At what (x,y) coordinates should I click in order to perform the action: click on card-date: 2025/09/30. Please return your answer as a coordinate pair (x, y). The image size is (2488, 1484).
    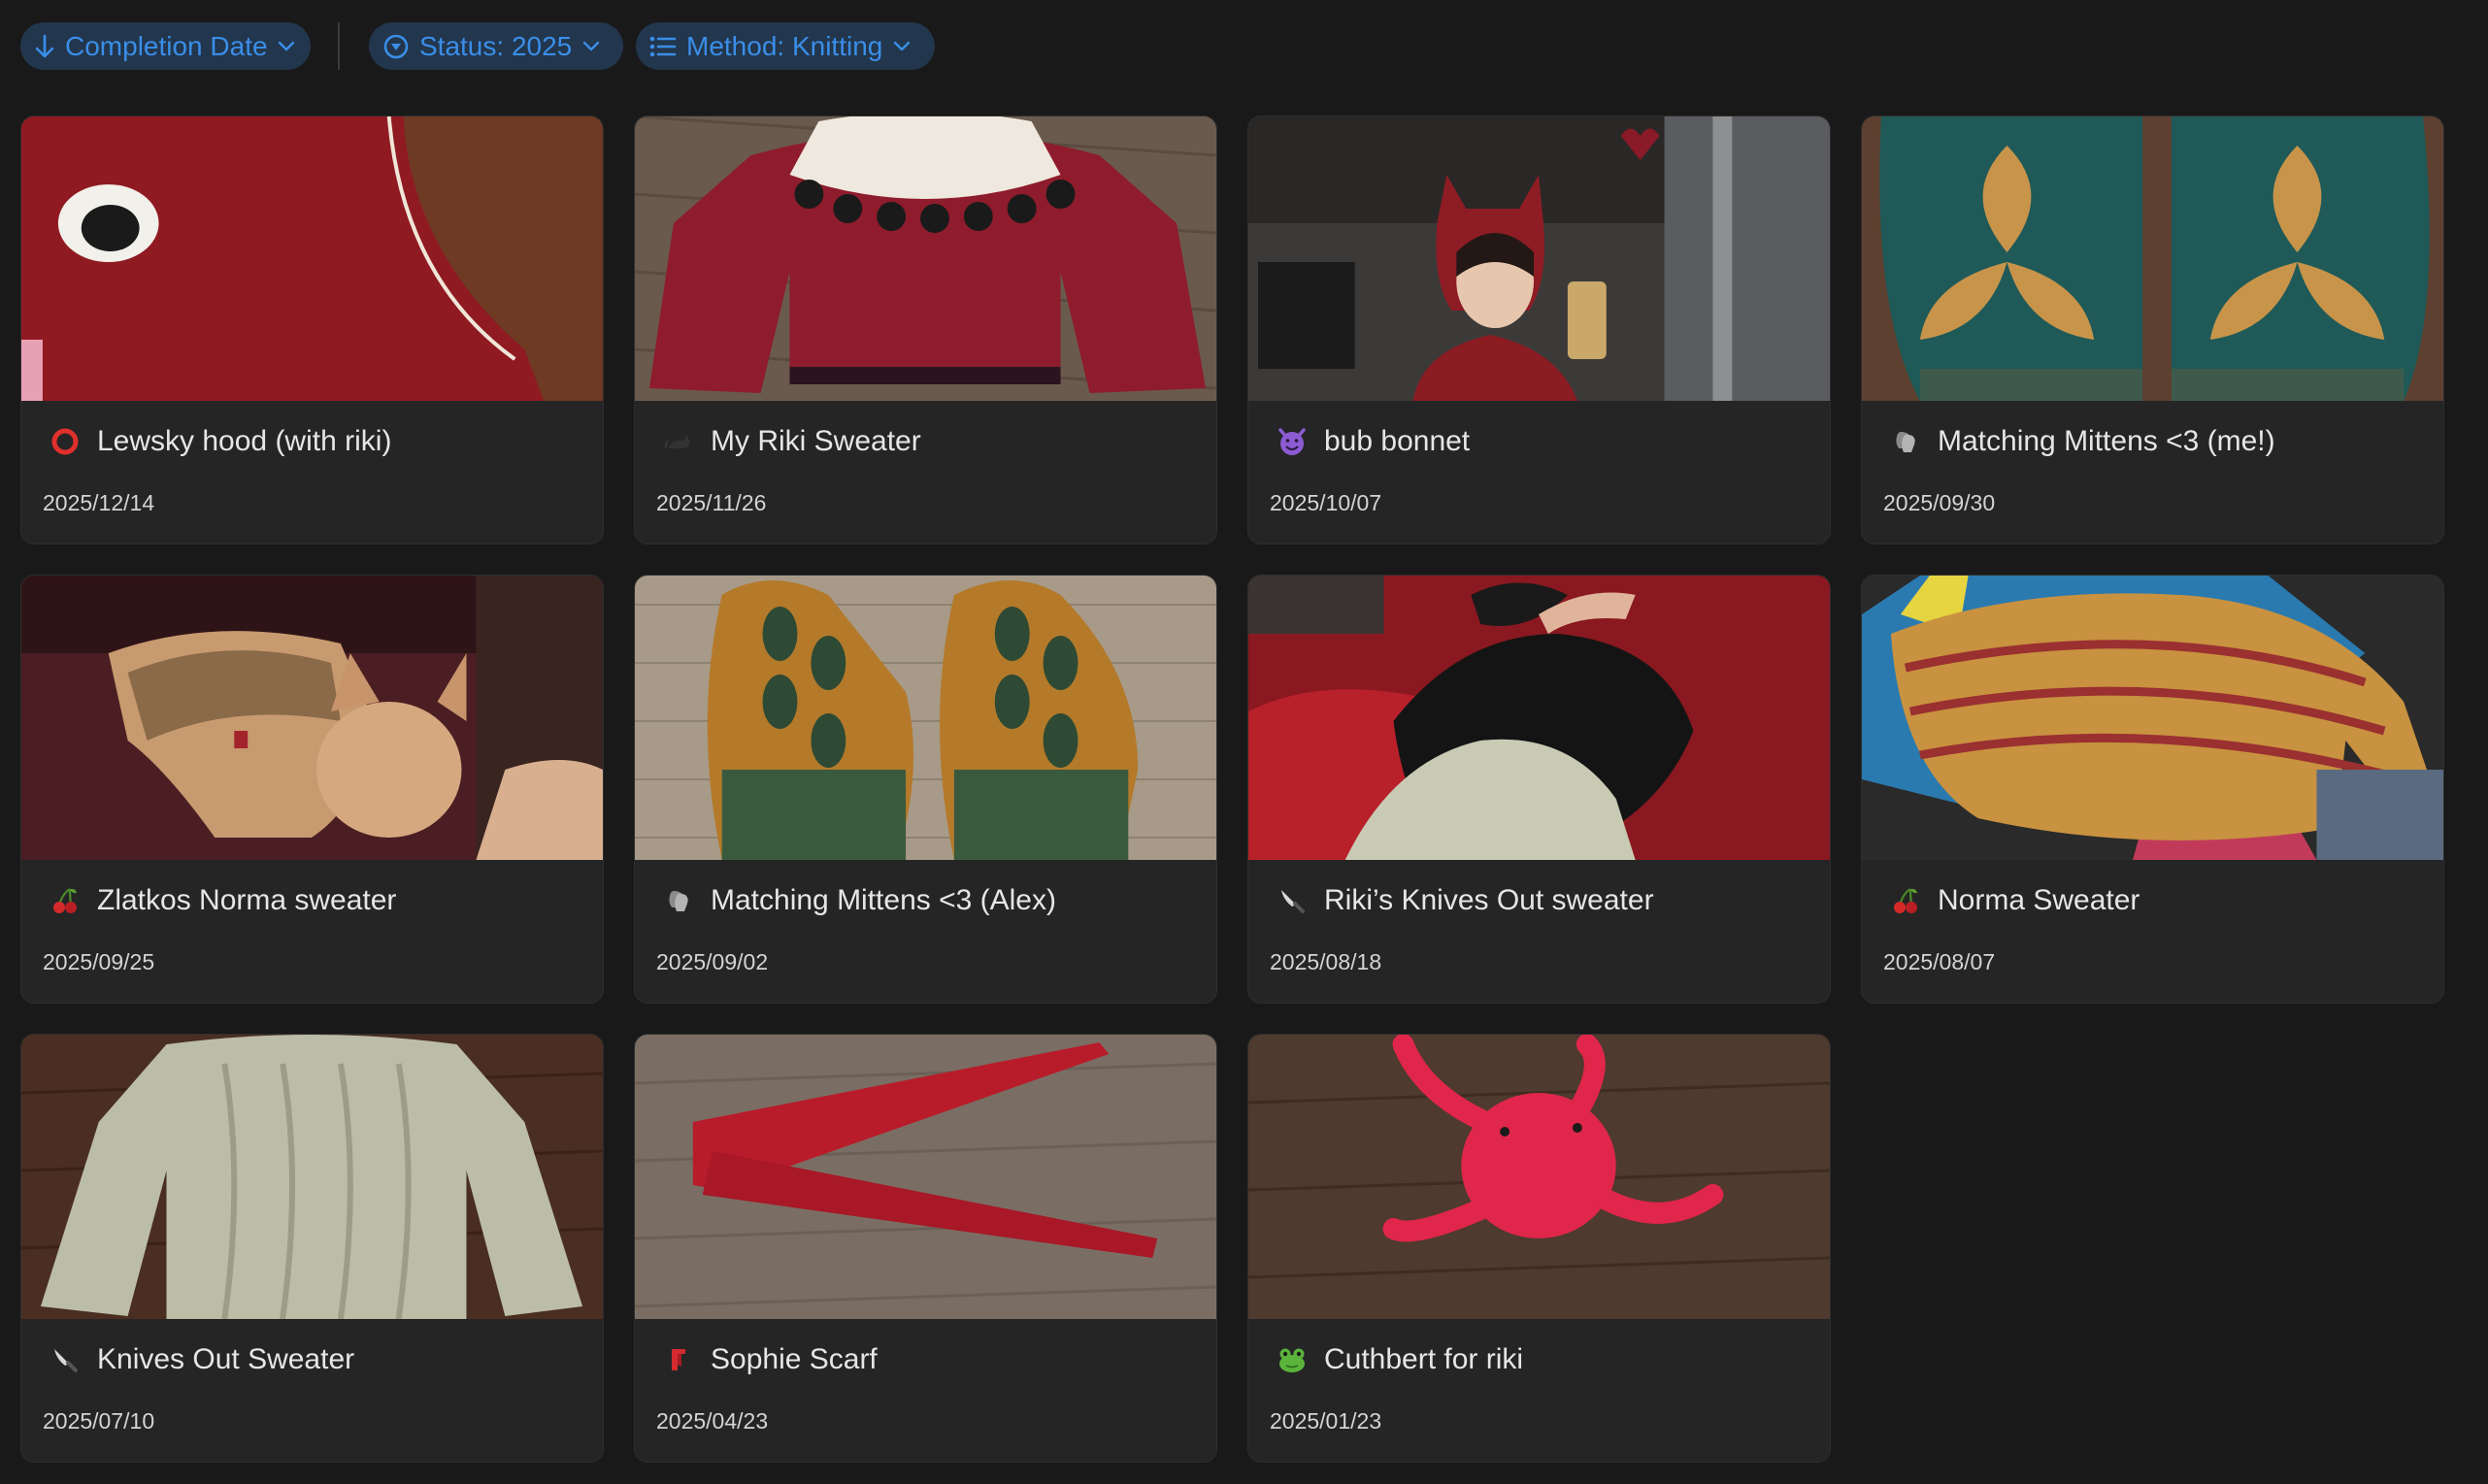
    Looking at the image, I should click on (1939, 503).